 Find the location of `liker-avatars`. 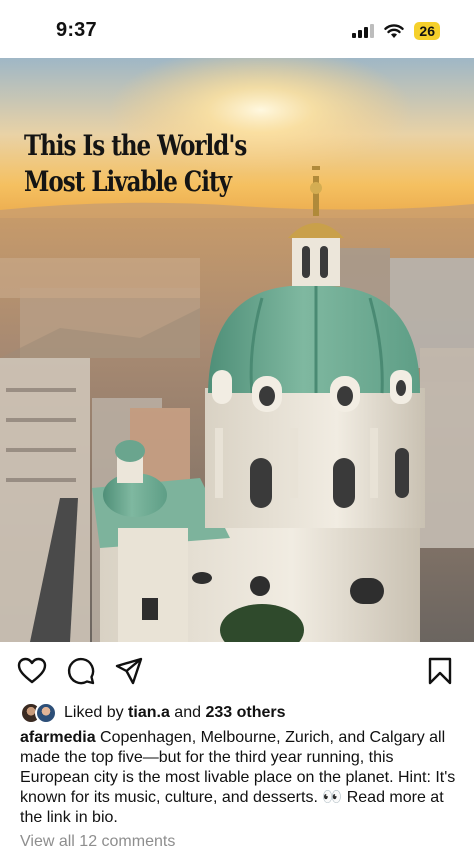

liker-avatars is located at coordinates (40, 713).